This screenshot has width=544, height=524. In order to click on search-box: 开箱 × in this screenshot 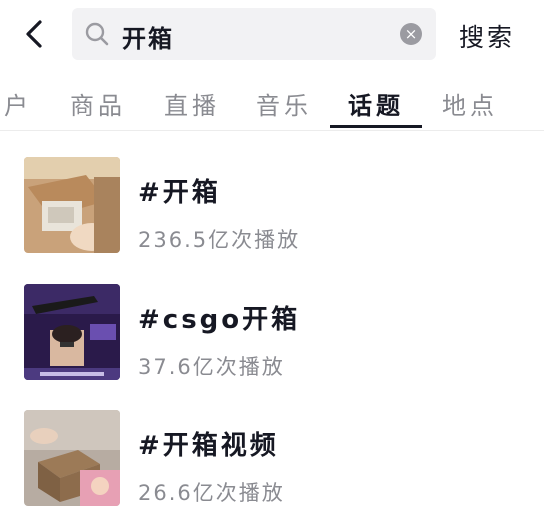, I will do `click(254, 34)`.